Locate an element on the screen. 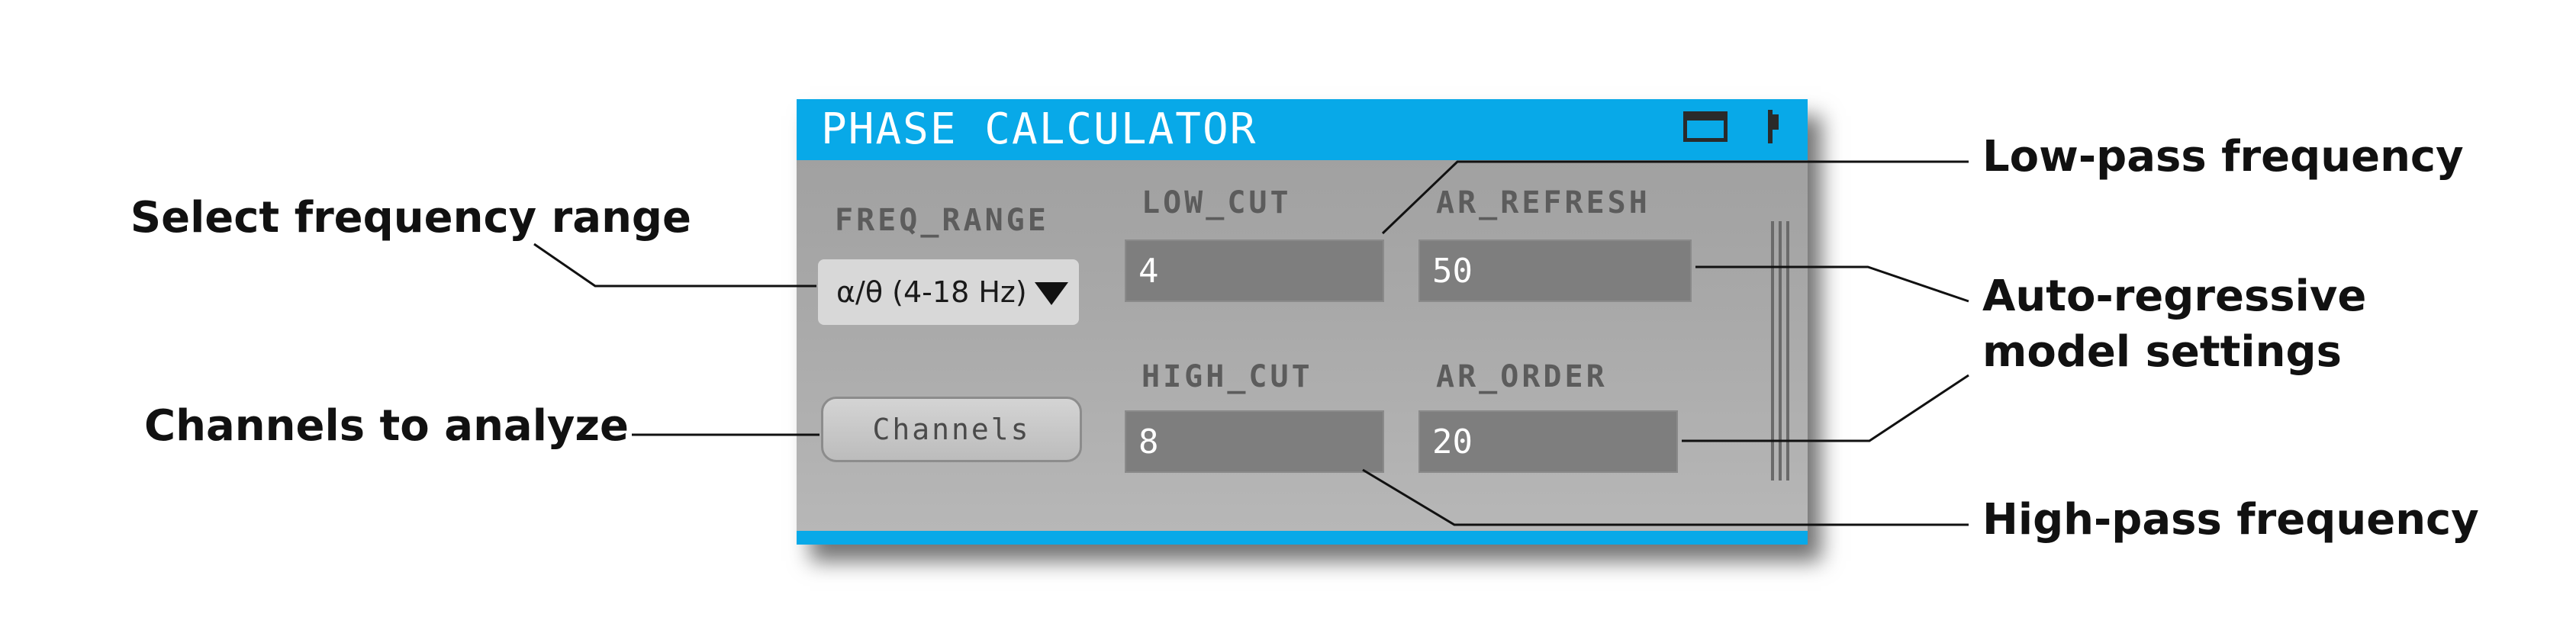 The width and height of the screenshot is (2576, 630). callout-select-frequency-range: Select frequency range is located at coordinates (410, 218).